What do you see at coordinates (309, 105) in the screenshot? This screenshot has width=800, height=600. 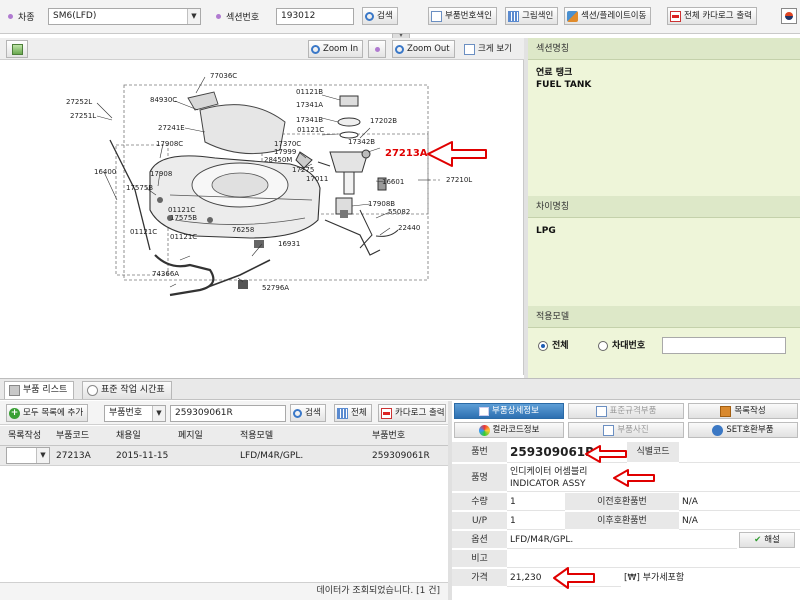 I see `diagram-part-label: 17341A` at bounding box center [309, 105].